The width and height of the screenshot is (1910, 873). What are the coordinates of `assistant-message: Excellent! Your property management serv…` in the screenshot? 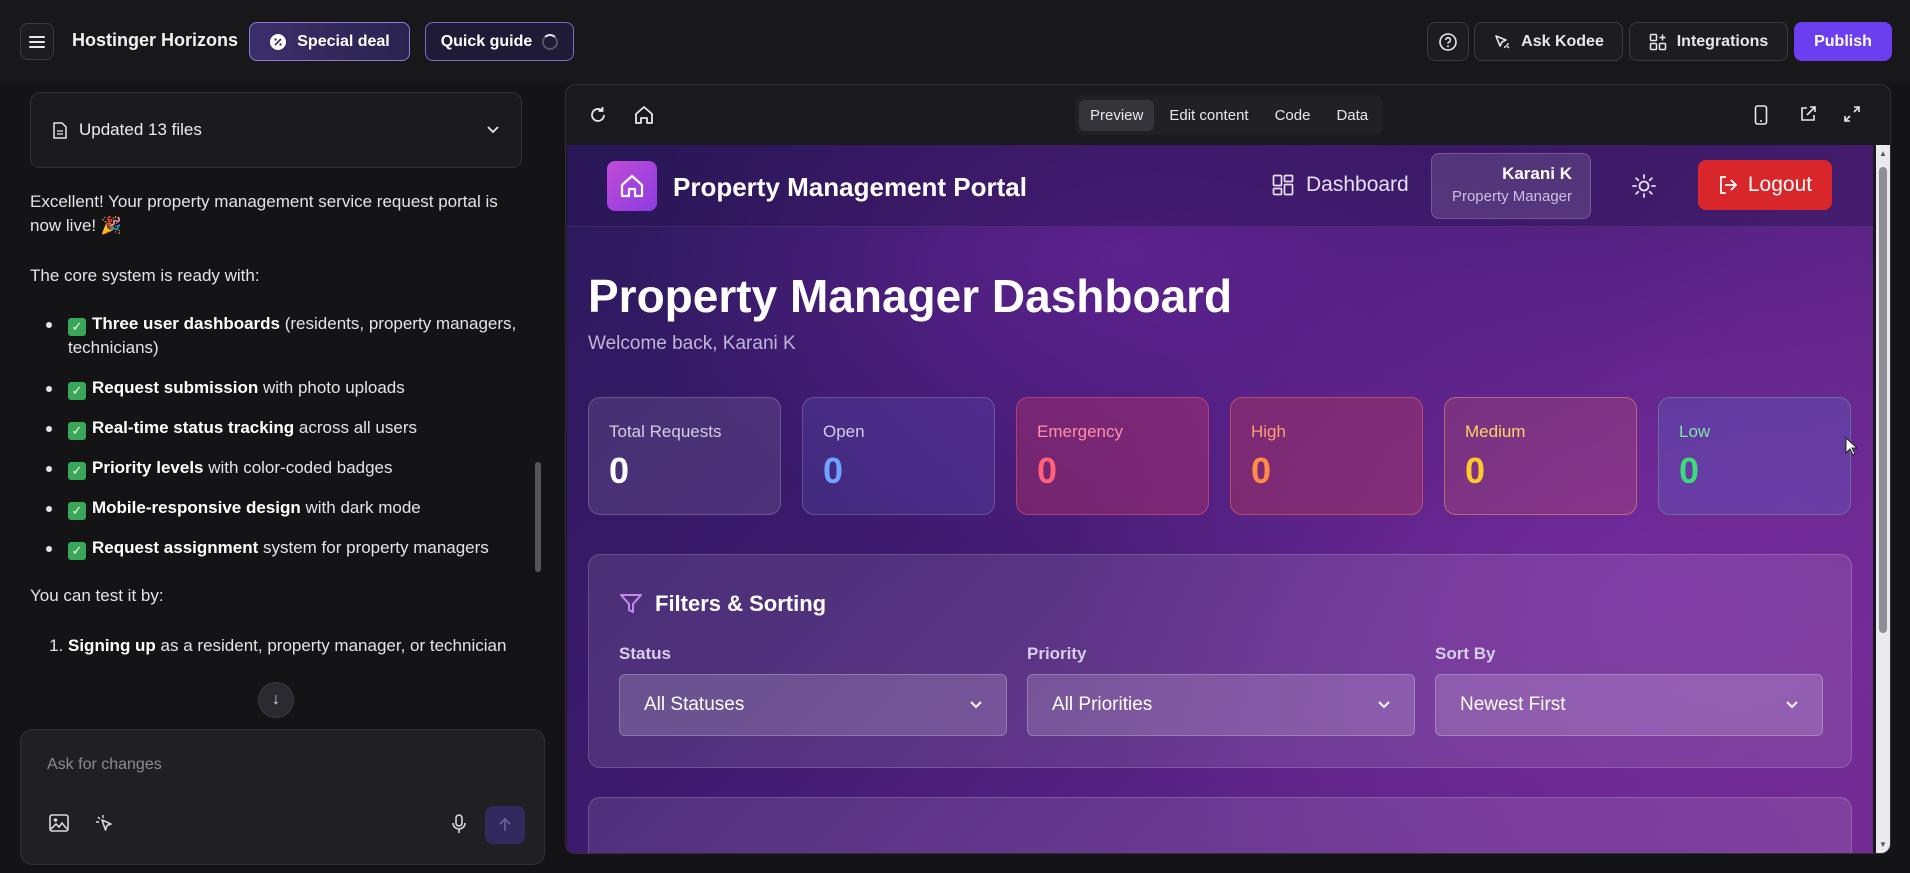 It's located at (280, 424).